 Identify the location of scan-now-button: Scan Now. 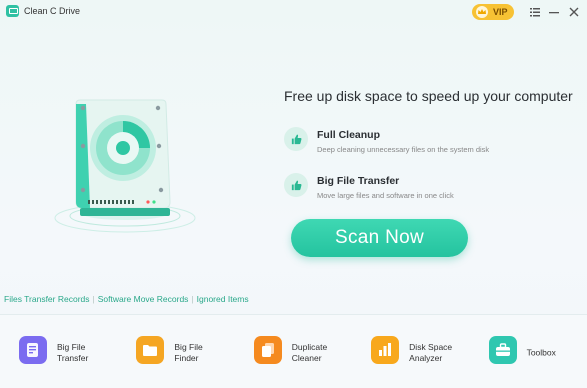
(379, 238).